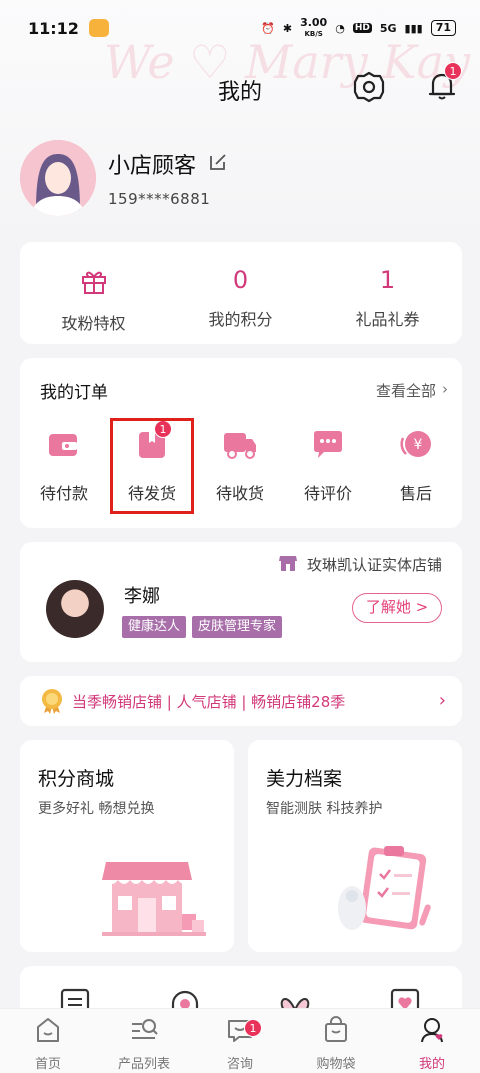 This screenshot has height=1073, width=480. I want to click on tab-label: 购物袋, so click(336, 1064).